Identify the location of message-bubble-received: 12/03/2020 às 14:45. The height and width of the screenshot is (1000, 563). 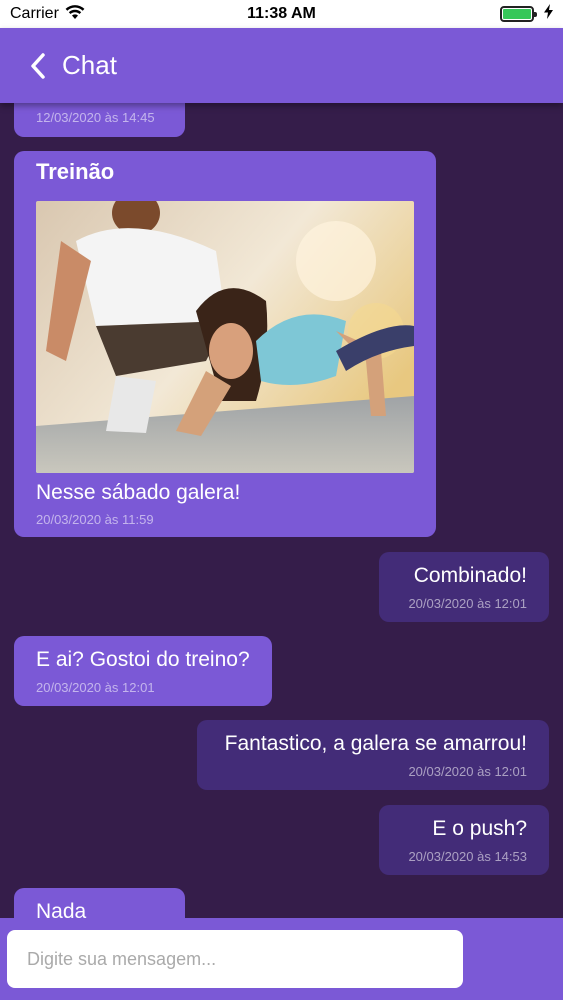
(99, 120).